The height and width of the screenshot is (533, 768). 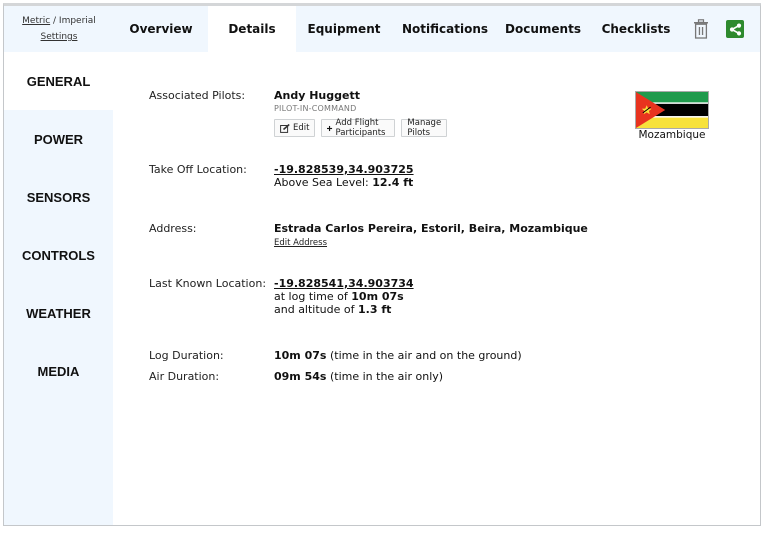 I want to click on add-flight-participants-button: Add Flight Participants, so click(x=358, y=128).